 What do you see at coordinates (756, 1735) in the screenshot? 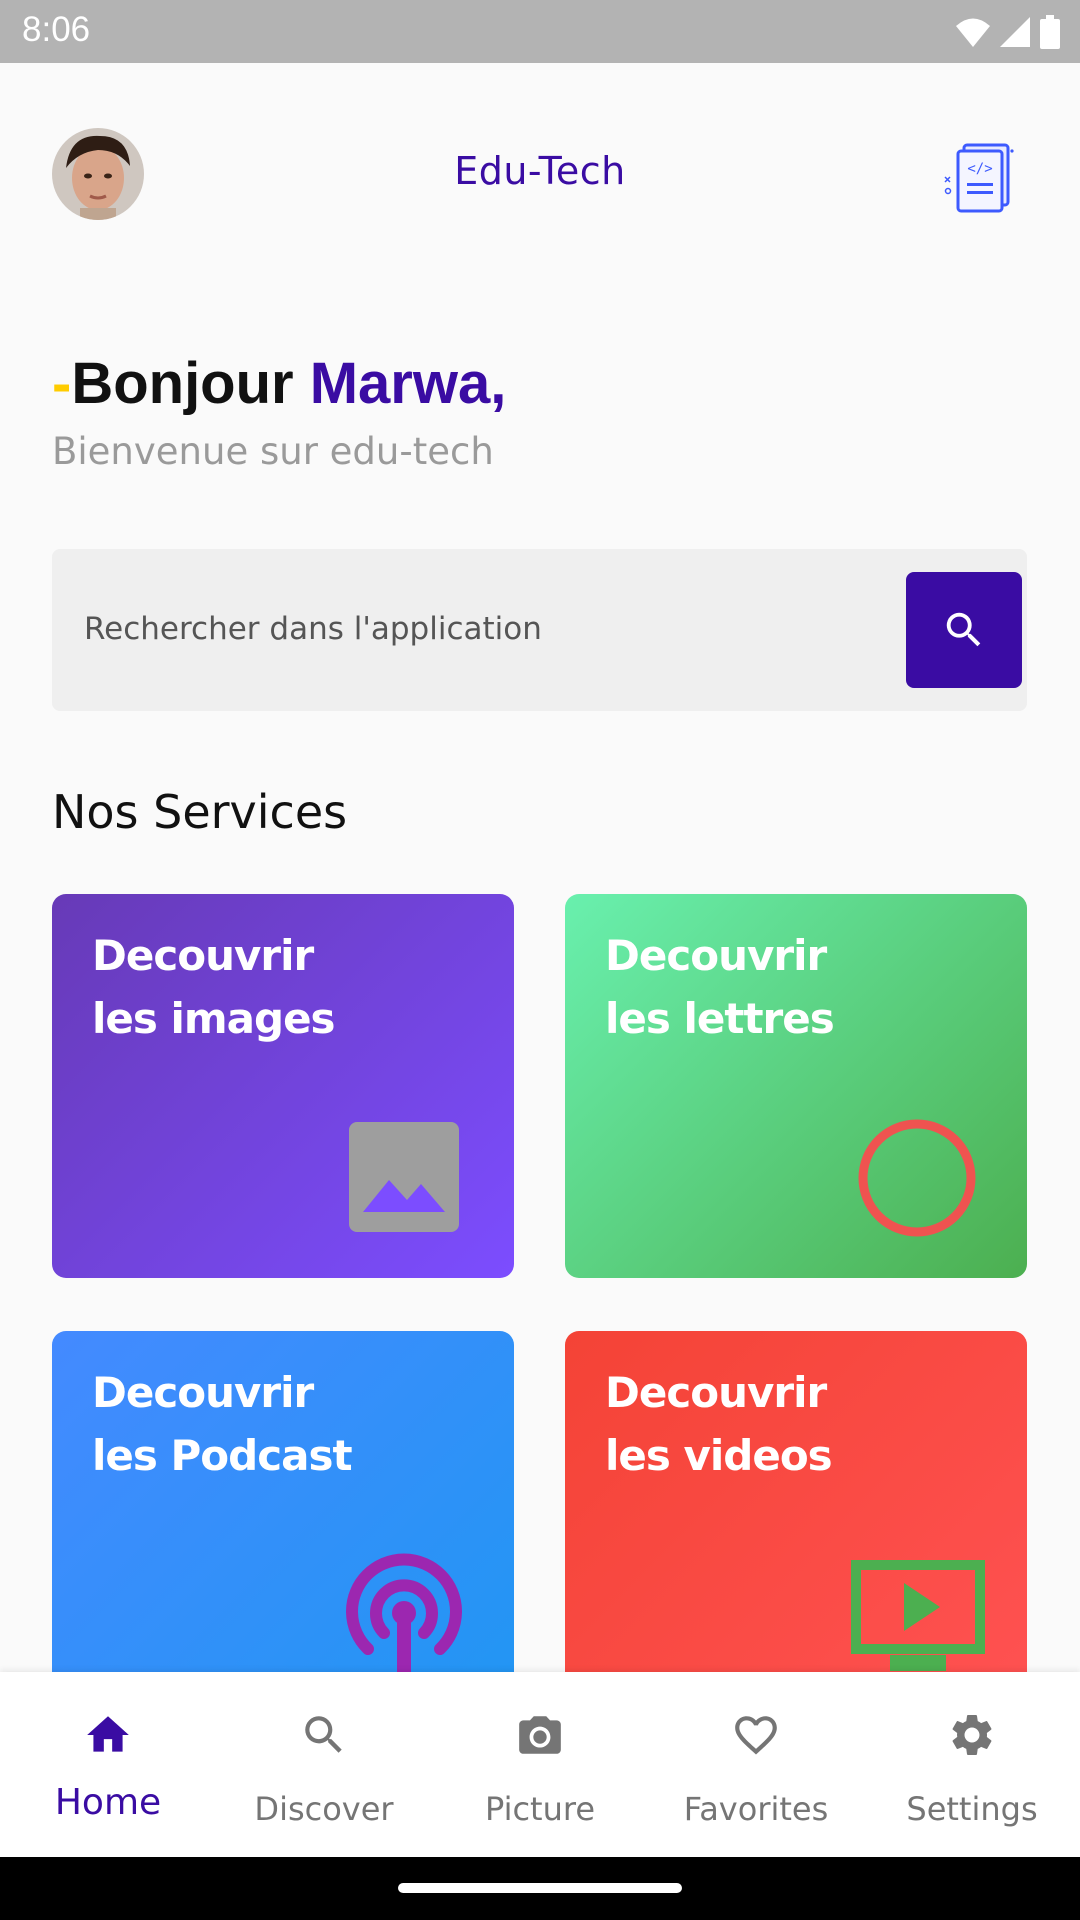
I see `heart-icon` at bounding box center [756, 1735].